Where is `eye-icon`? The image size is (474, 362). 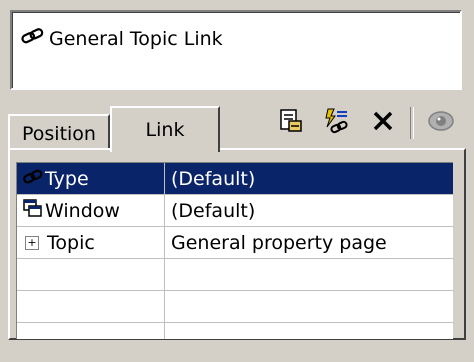
eye-icon is located at coordinates (441, 123).